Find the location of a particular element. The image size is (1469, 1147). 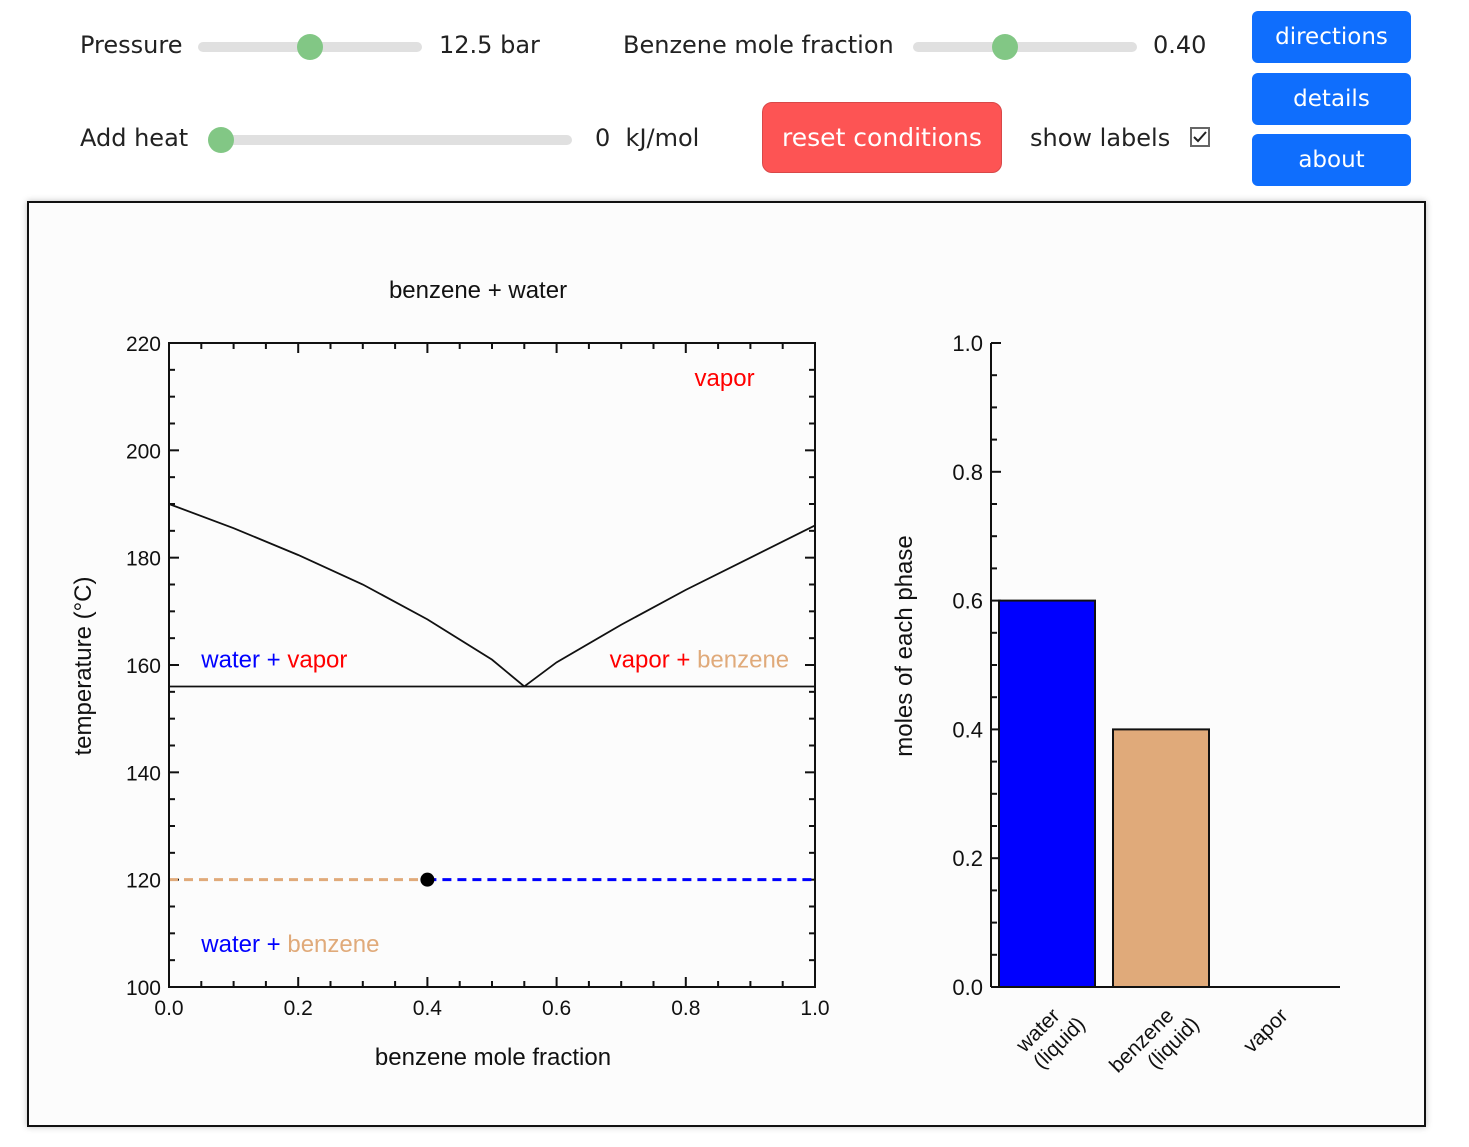

pressure-label: Pressure is located at coordinates (131, 45).